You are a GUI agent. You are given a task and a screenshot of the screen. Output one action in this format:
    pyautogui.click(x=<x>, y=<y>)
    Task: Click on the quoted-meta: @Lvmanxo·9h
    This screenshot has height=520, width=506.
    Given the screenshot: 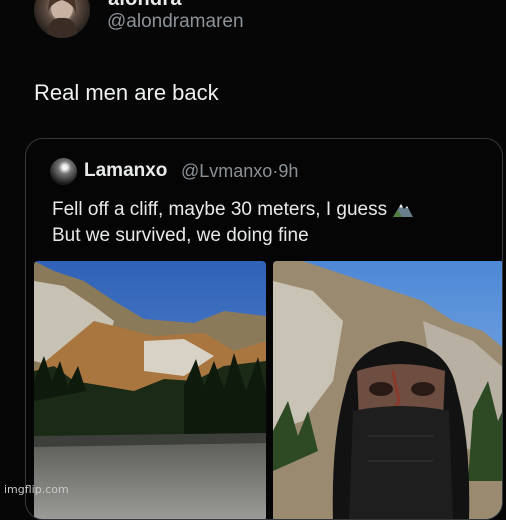 What is the action you would take?
    pyautogui.click(x=239, y=171)
    